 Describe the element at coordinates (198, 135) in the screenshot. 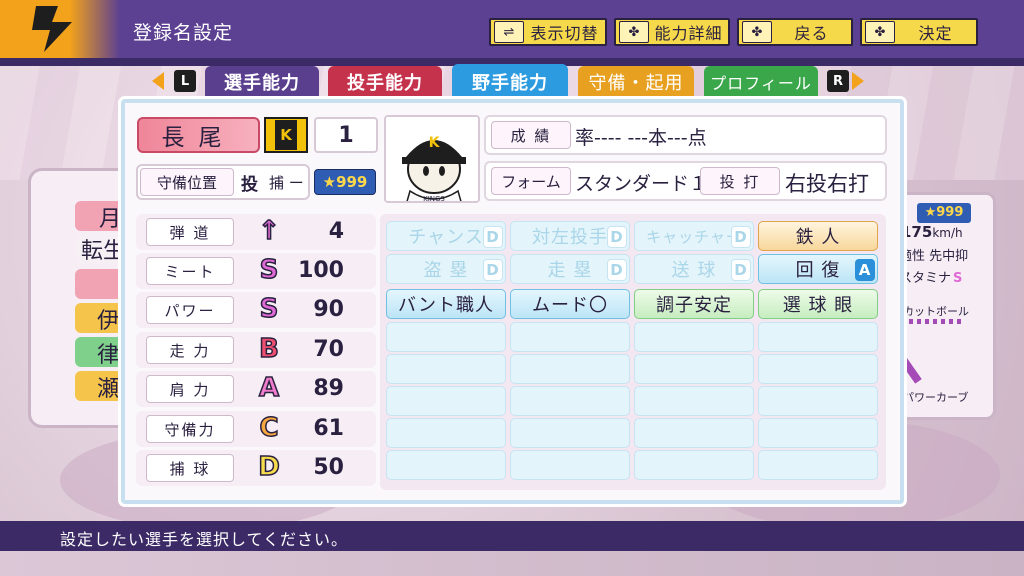

I see `player-name: 長尾` at that location.